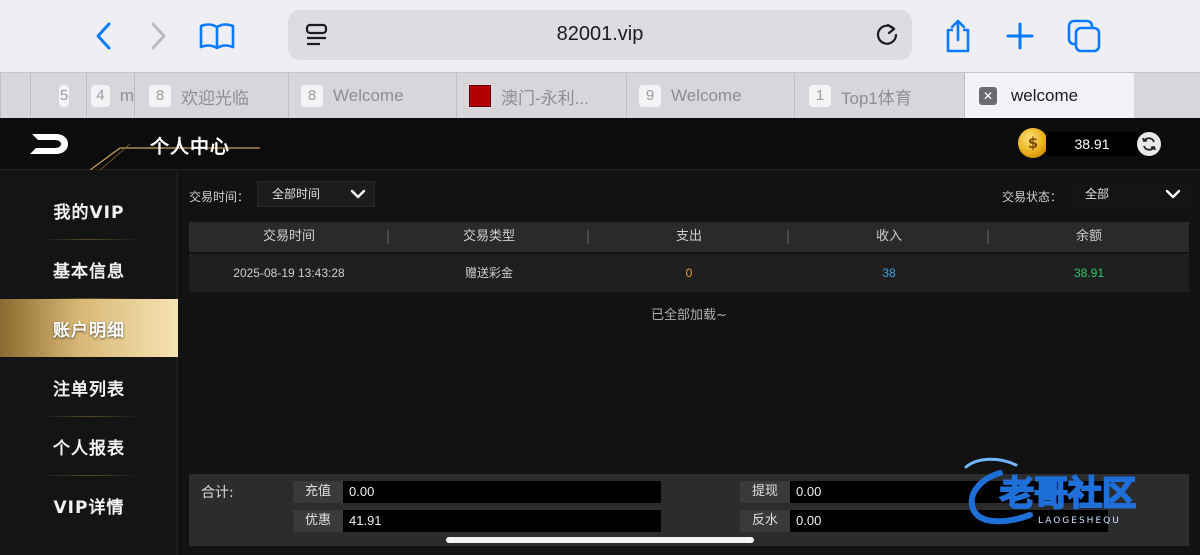  I want to click on tab-number-badge: 9, so click(650, 96).